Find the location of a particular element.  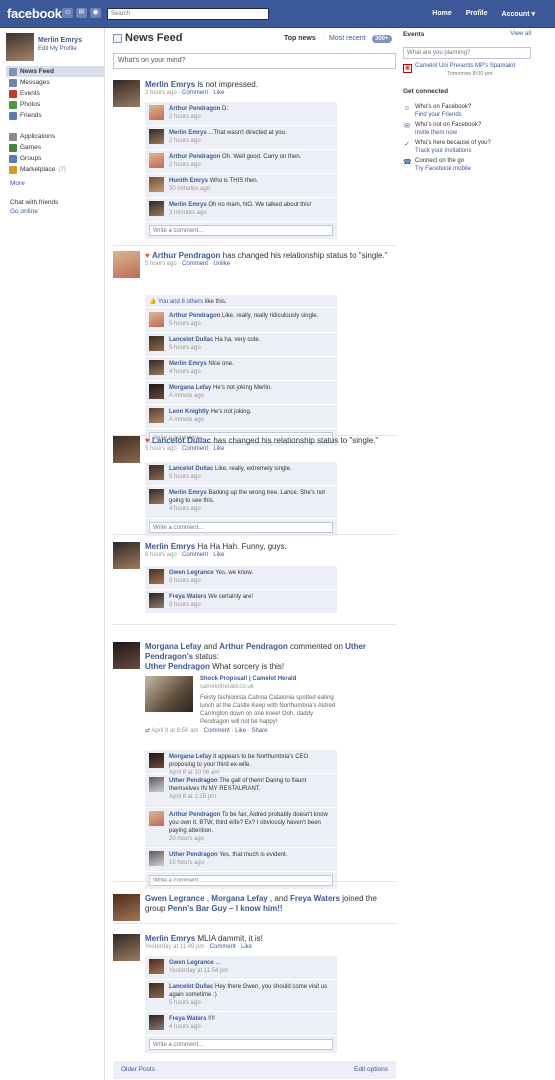

connect-action-link: Track your invitations is located at coordinates (443, 151).